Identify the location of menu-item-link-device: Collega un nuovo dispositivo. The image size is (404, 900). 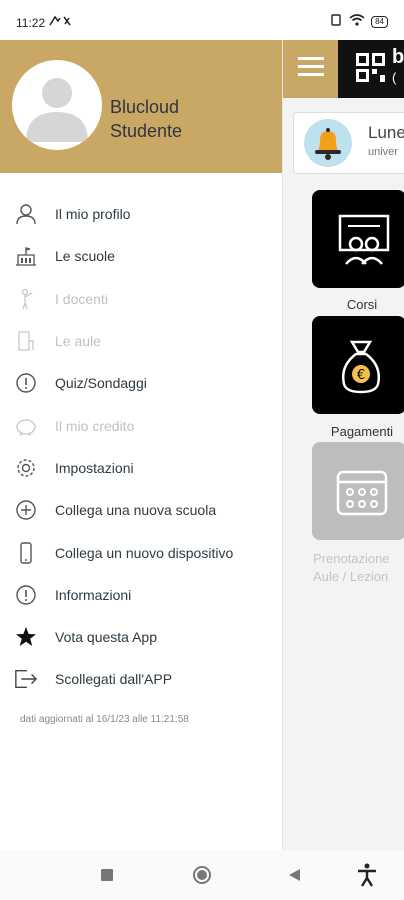
(141, 552).